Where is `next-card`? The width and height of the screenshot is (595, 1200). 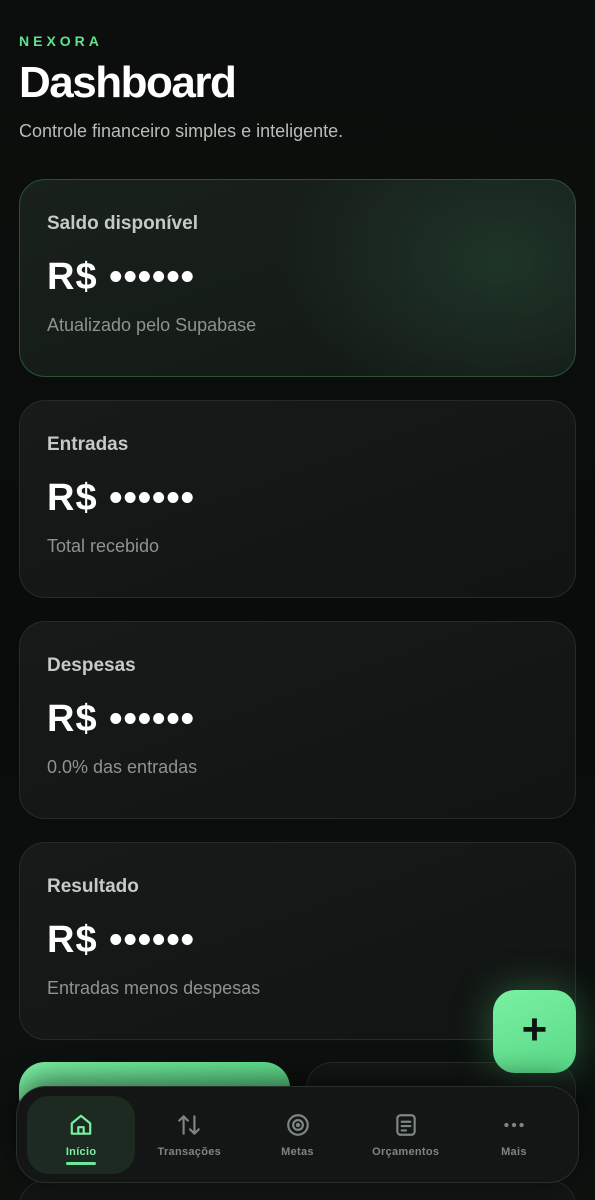 next-card is located at coordinates (297, 1190).